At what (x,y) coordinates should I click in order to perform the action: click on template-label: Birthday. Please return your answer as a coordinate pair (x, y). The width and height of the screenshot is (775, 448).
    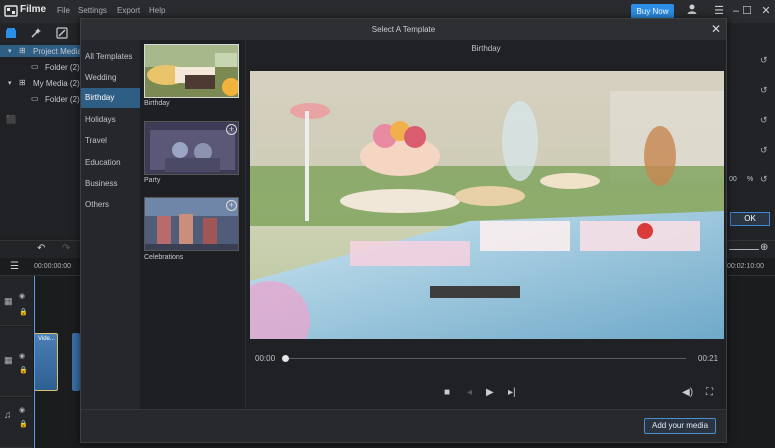
    Looking at the image, I should click on (157, 103).